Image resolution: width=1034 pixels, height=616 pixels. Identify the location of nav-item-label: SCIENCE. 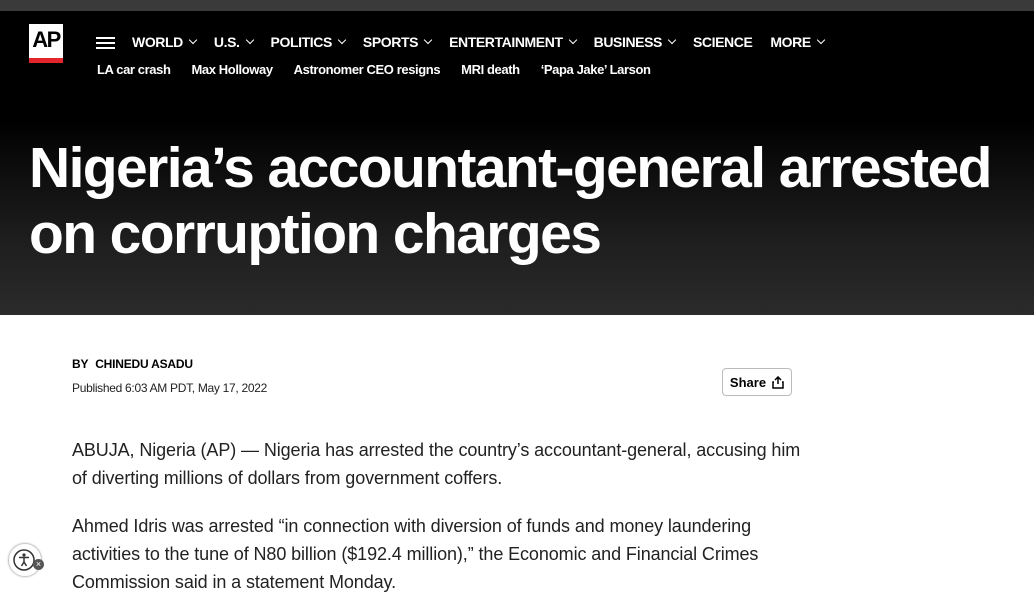
(722, 42).